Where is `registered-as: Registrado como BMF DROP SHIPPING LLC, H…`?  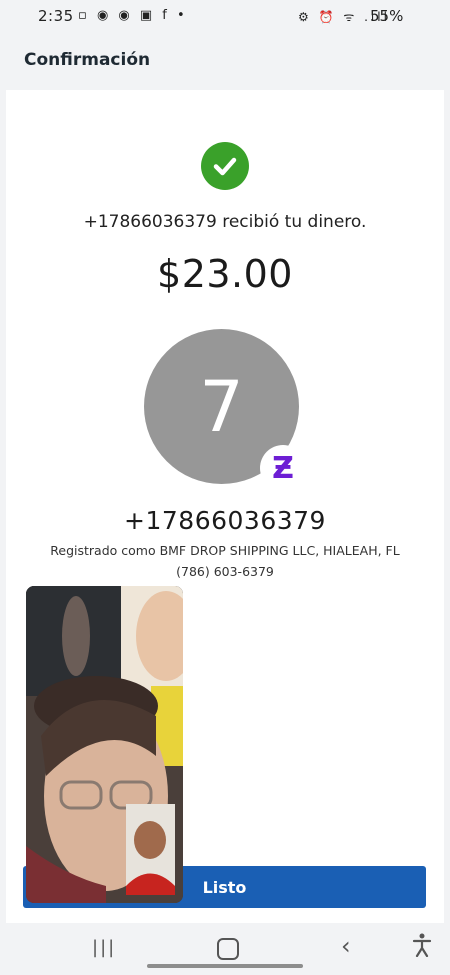
registered-as: Registrado como BMF DROP SHIPPING LLC, H… is located at coordinates (225, 550).